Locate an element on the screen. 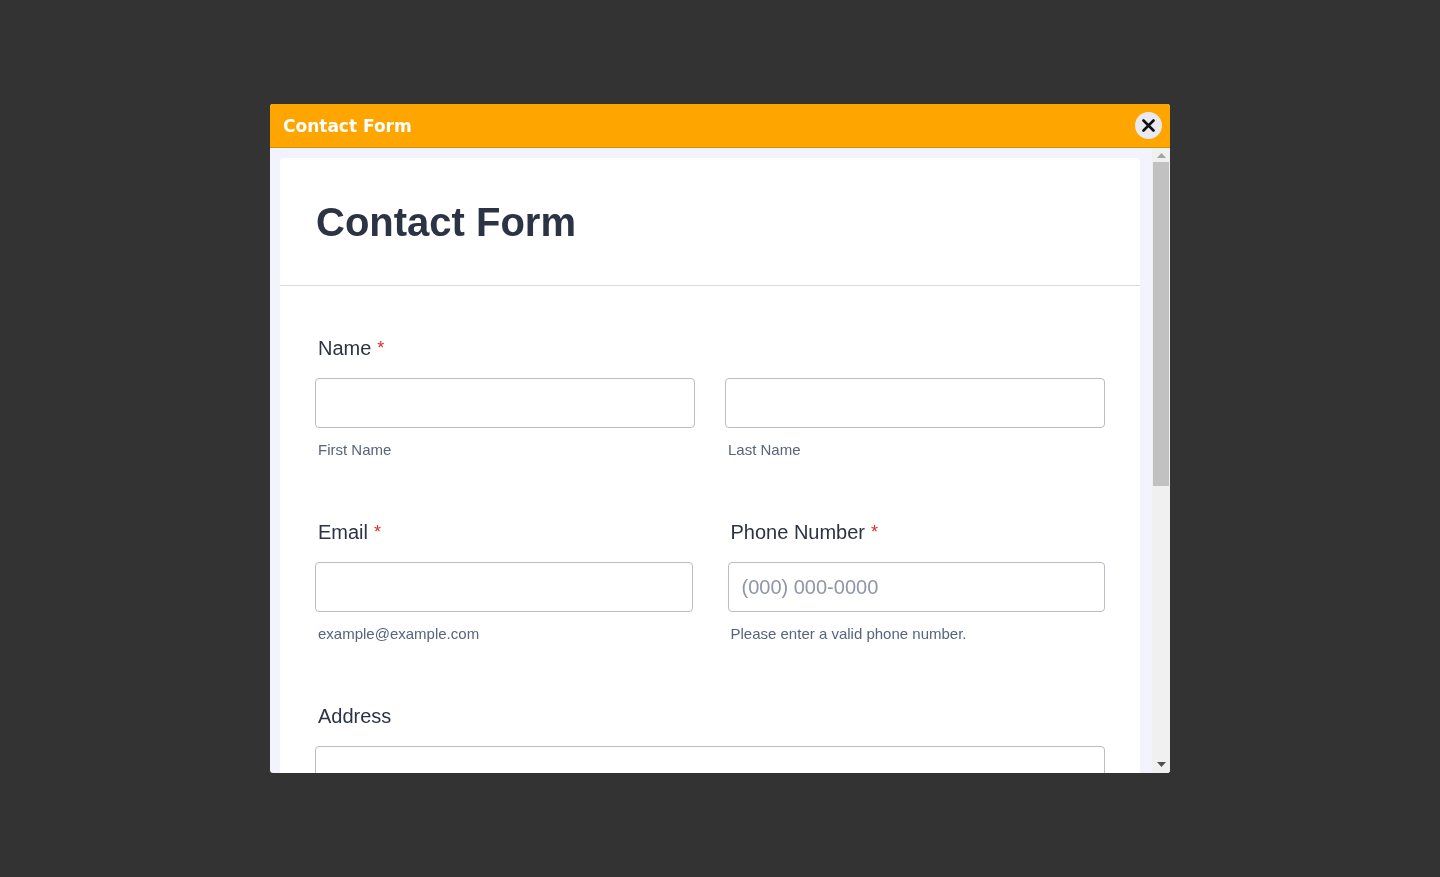 The width and height of the screenshot is (1440, 877). scrollbar is located at coordinates (1161, 460).